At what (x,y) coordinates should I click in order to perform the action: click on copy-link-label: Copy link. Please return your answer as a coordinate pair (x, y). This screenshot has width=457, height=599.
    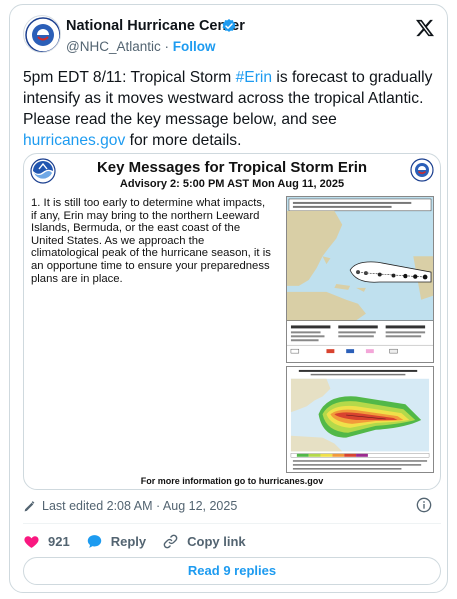
    Looking at the image, I should click on (216, 541).